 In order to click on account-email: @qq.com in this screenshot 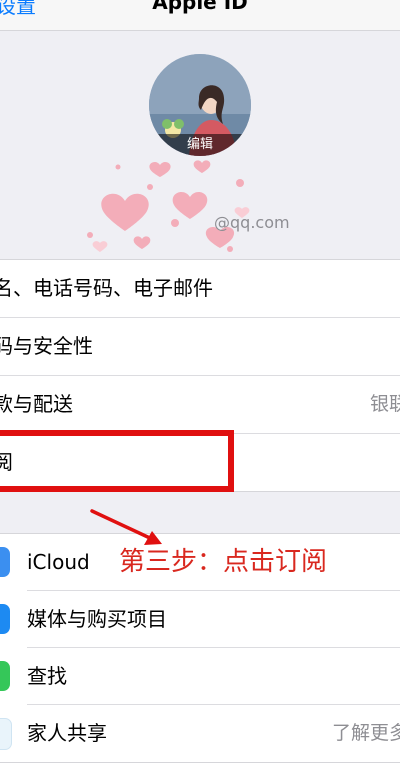, I will do `click(252, 222)`.